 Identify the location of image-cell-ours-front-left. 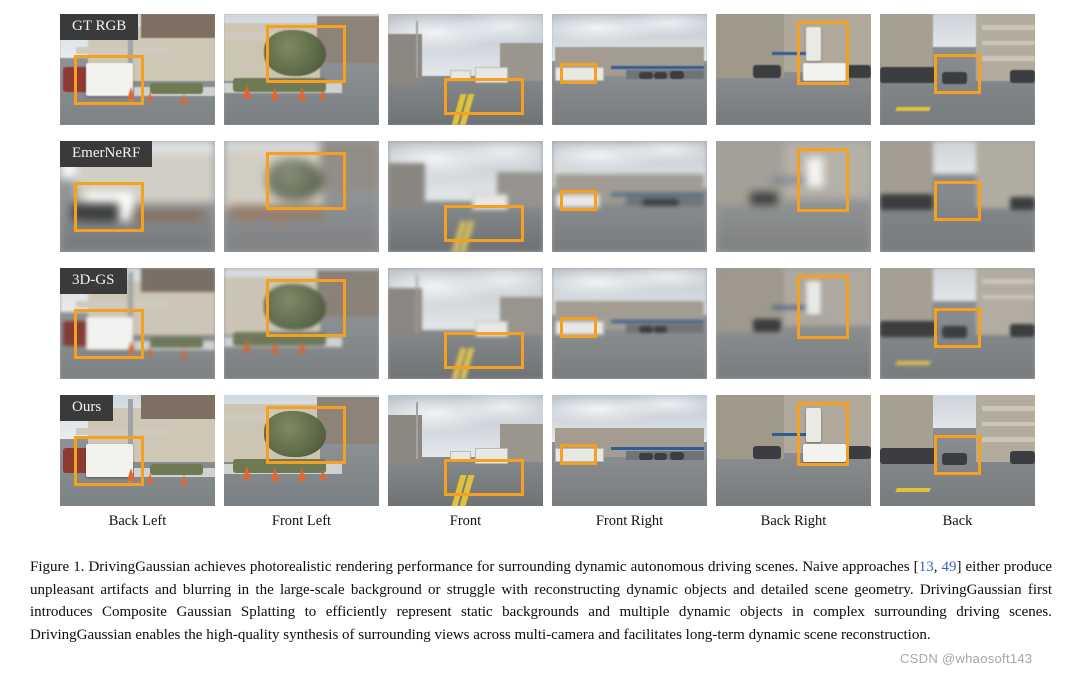
(301, 450).